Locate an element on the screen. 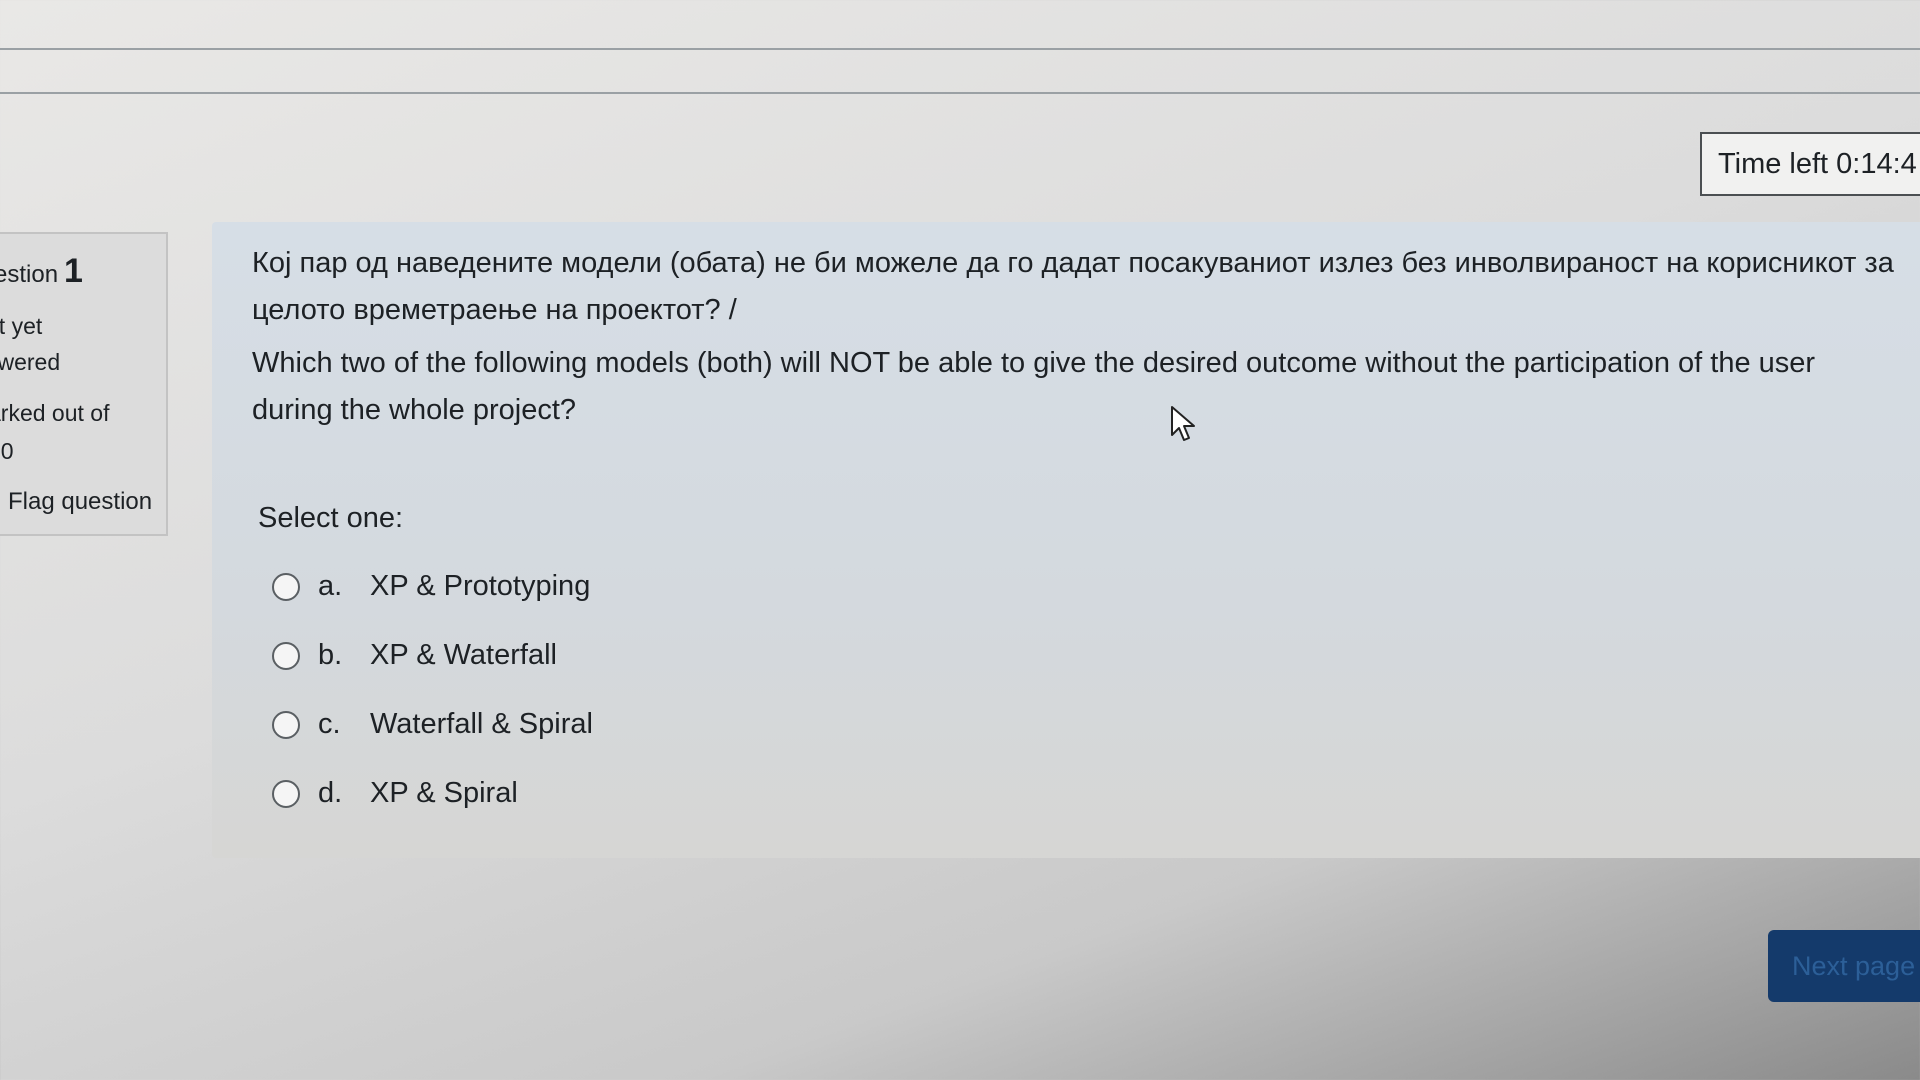 This screenshot has height=1080, width=1920. option-letter-d: d. is located at coordinates (330, 793).